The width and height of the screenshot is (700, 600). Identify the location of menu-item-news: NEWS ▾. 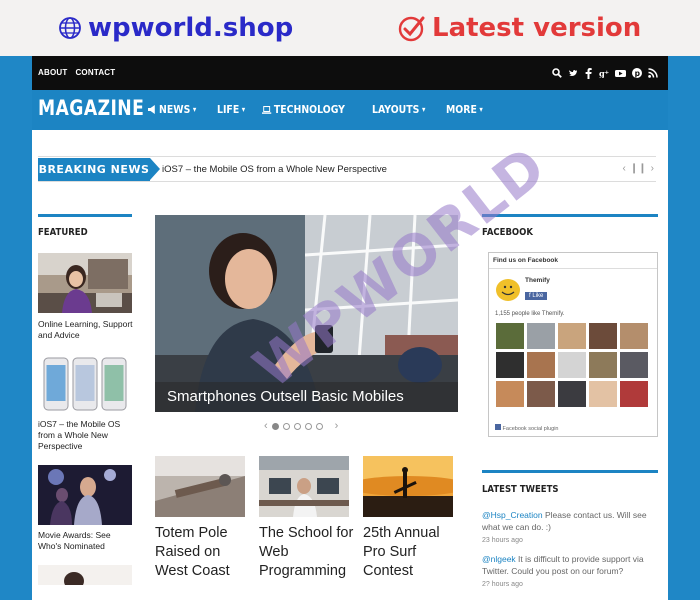
(172, 109).